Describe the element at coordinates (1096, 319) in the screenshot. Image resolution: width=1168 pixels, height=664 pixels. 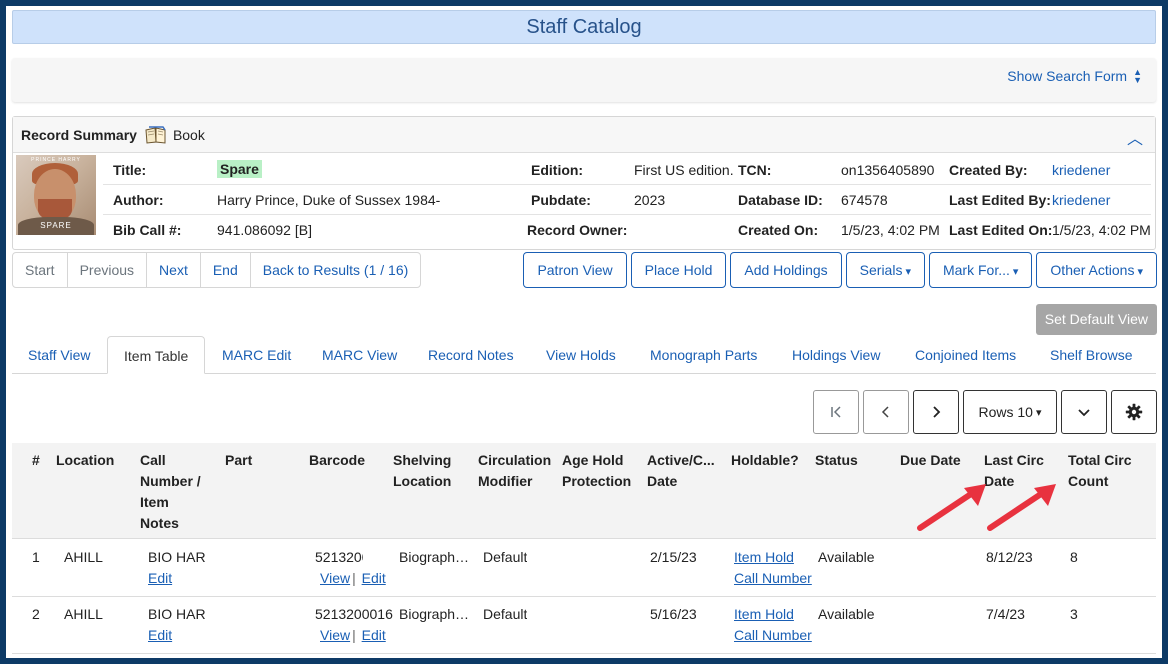
I see `set-default-view-button: Set Default View` at that location.